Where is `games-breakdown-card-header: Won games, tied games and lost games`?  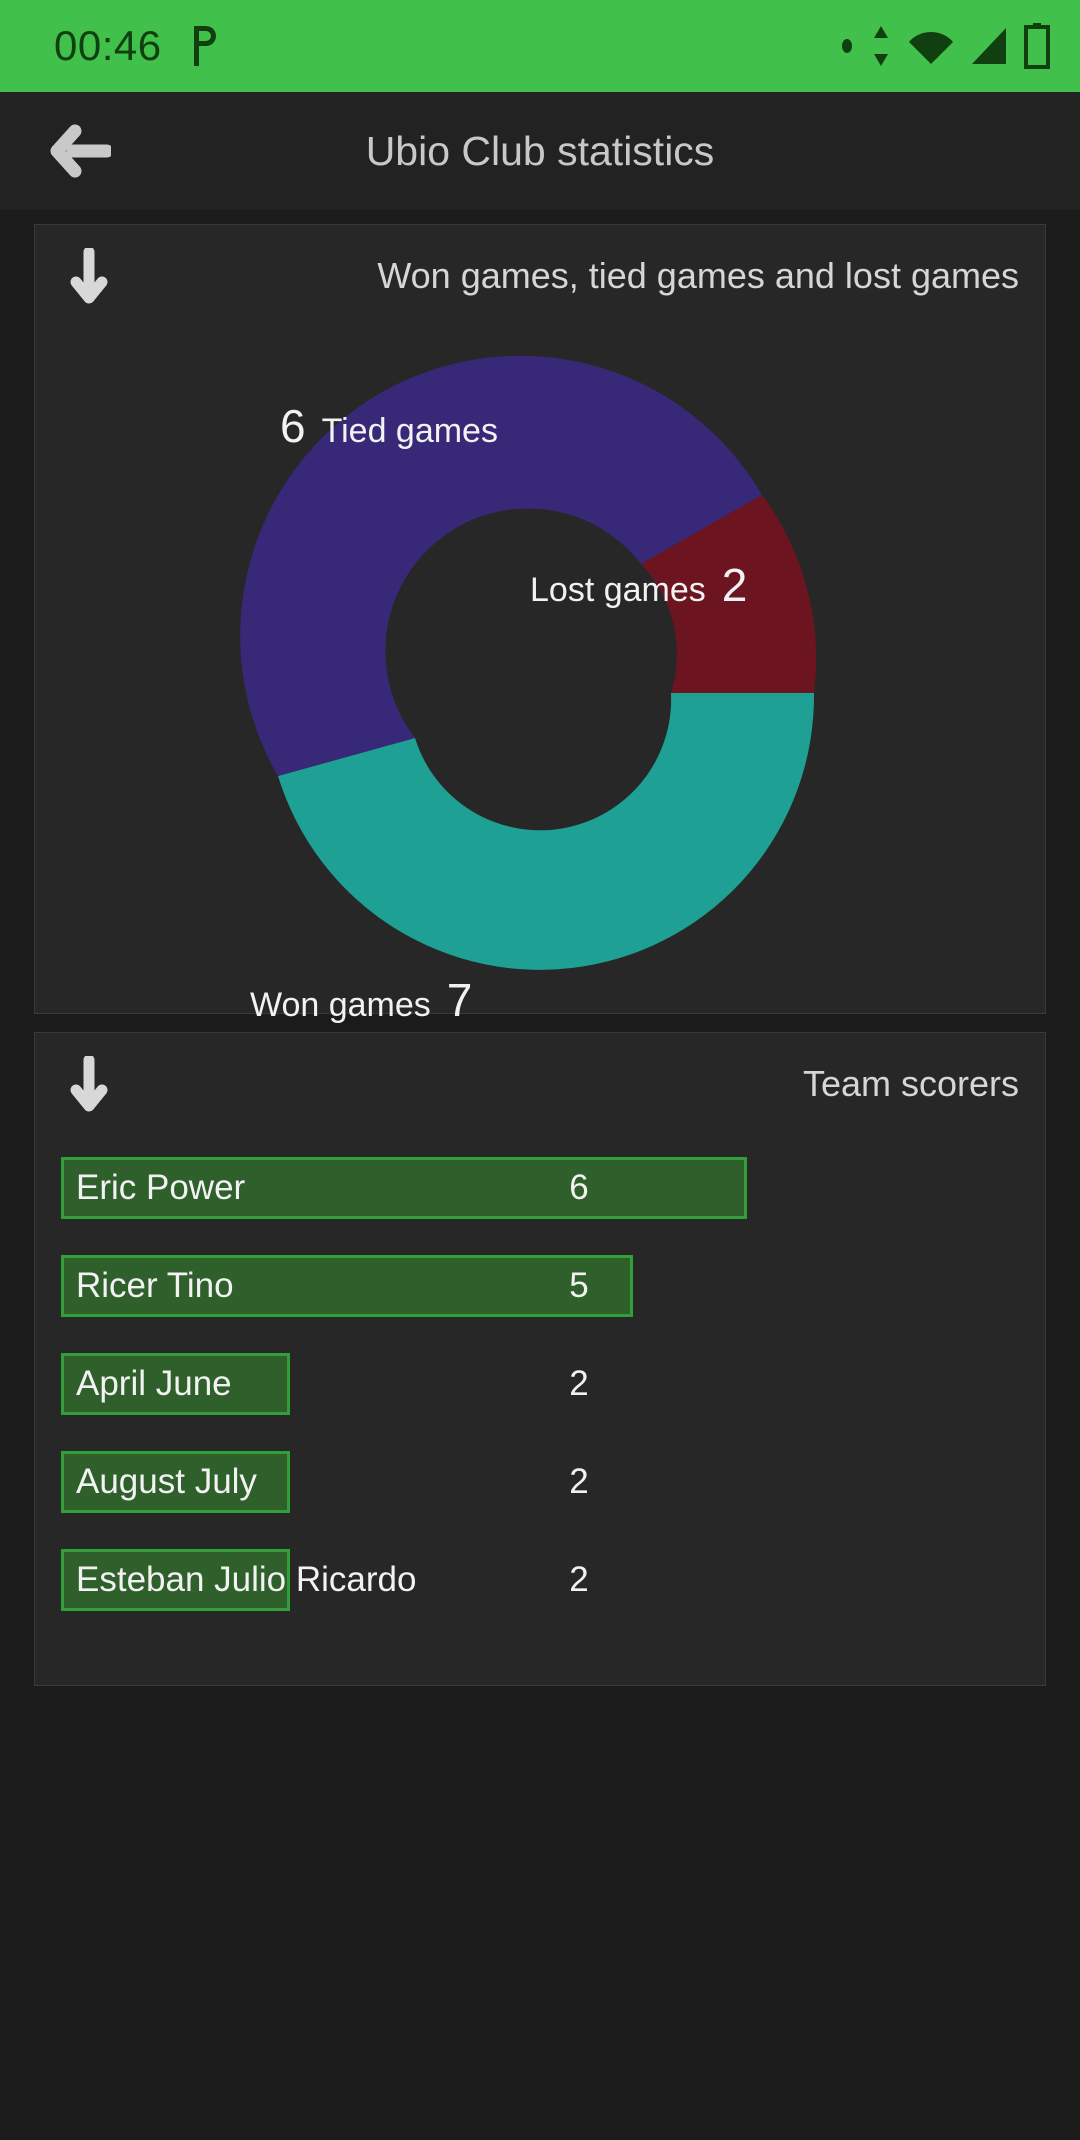
games-breakdown-card-header: Won games, tied games and lost games is located at coordinates (540, 271).